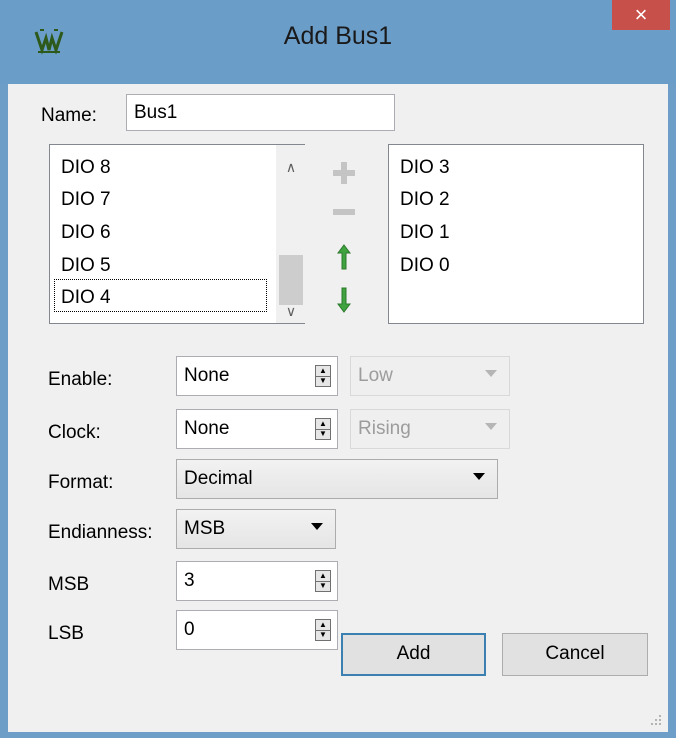  Describe the element at coordinates (375, 375) in the screenshot. I see `enable-level-value: Low` at that location.